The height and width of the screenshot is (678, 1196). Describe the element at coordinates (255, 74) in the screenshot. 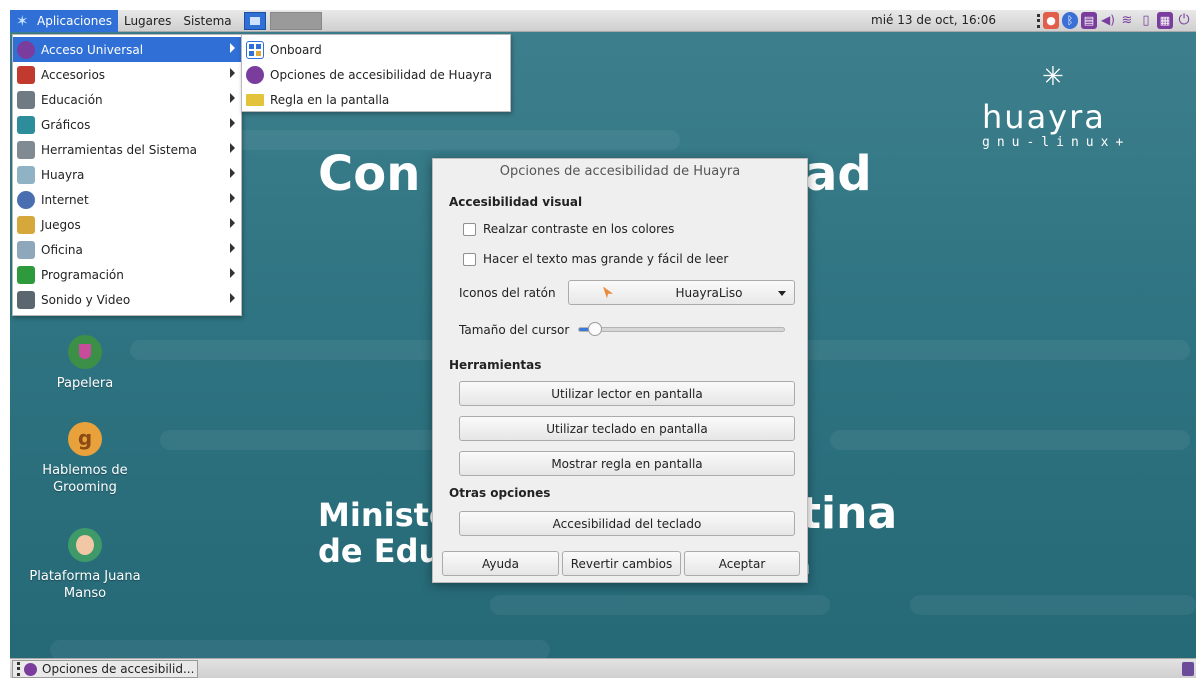

I see `accessibility-icon` at that location.